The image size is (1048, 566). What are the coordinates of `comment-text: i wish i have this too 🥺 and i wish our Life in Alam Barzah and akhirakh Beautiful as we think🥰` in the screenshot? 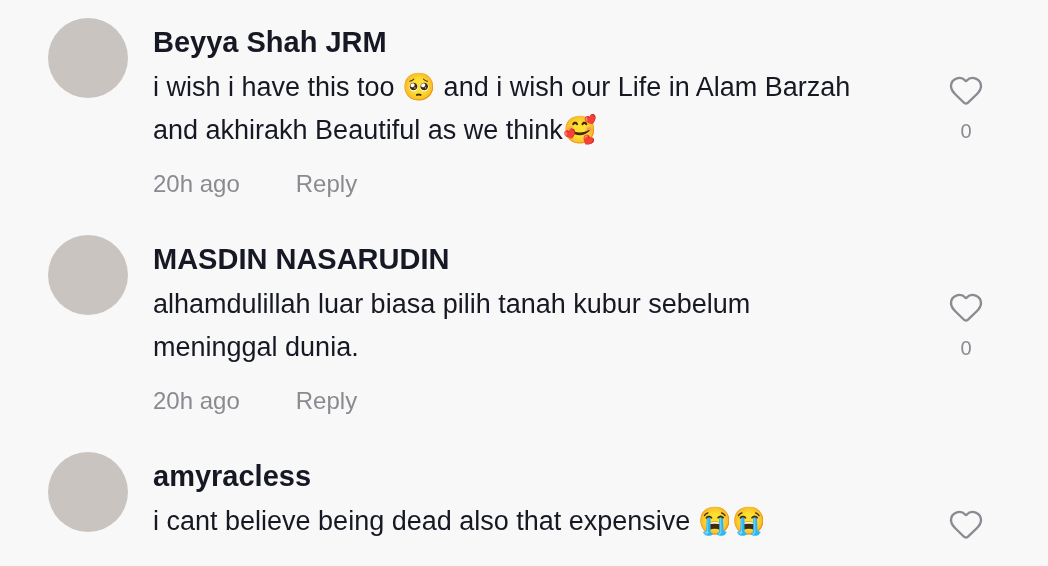 It's located at (502, 109).